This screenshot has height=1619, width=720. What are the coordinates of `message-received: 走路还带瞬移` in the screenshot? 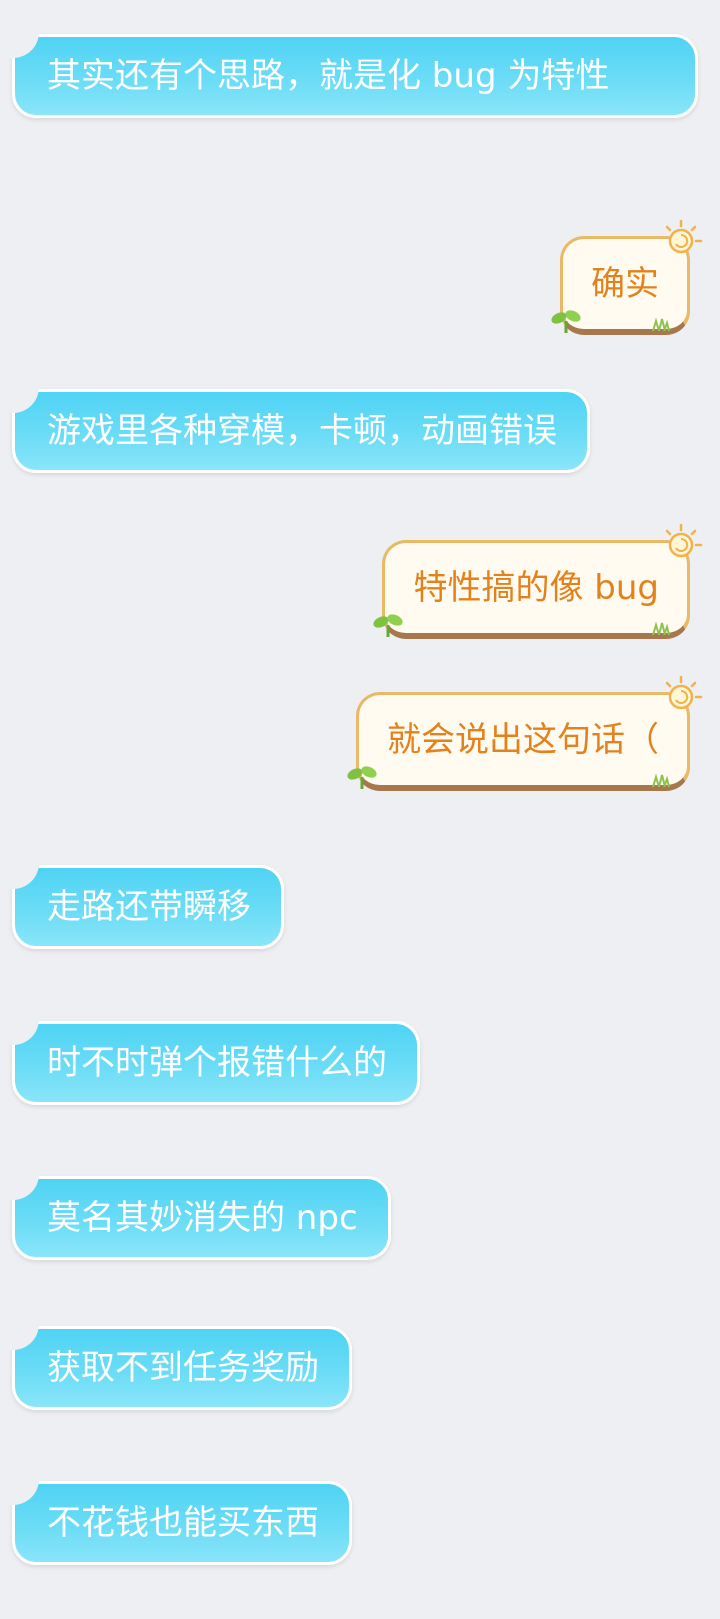 It's located at (146, 906).